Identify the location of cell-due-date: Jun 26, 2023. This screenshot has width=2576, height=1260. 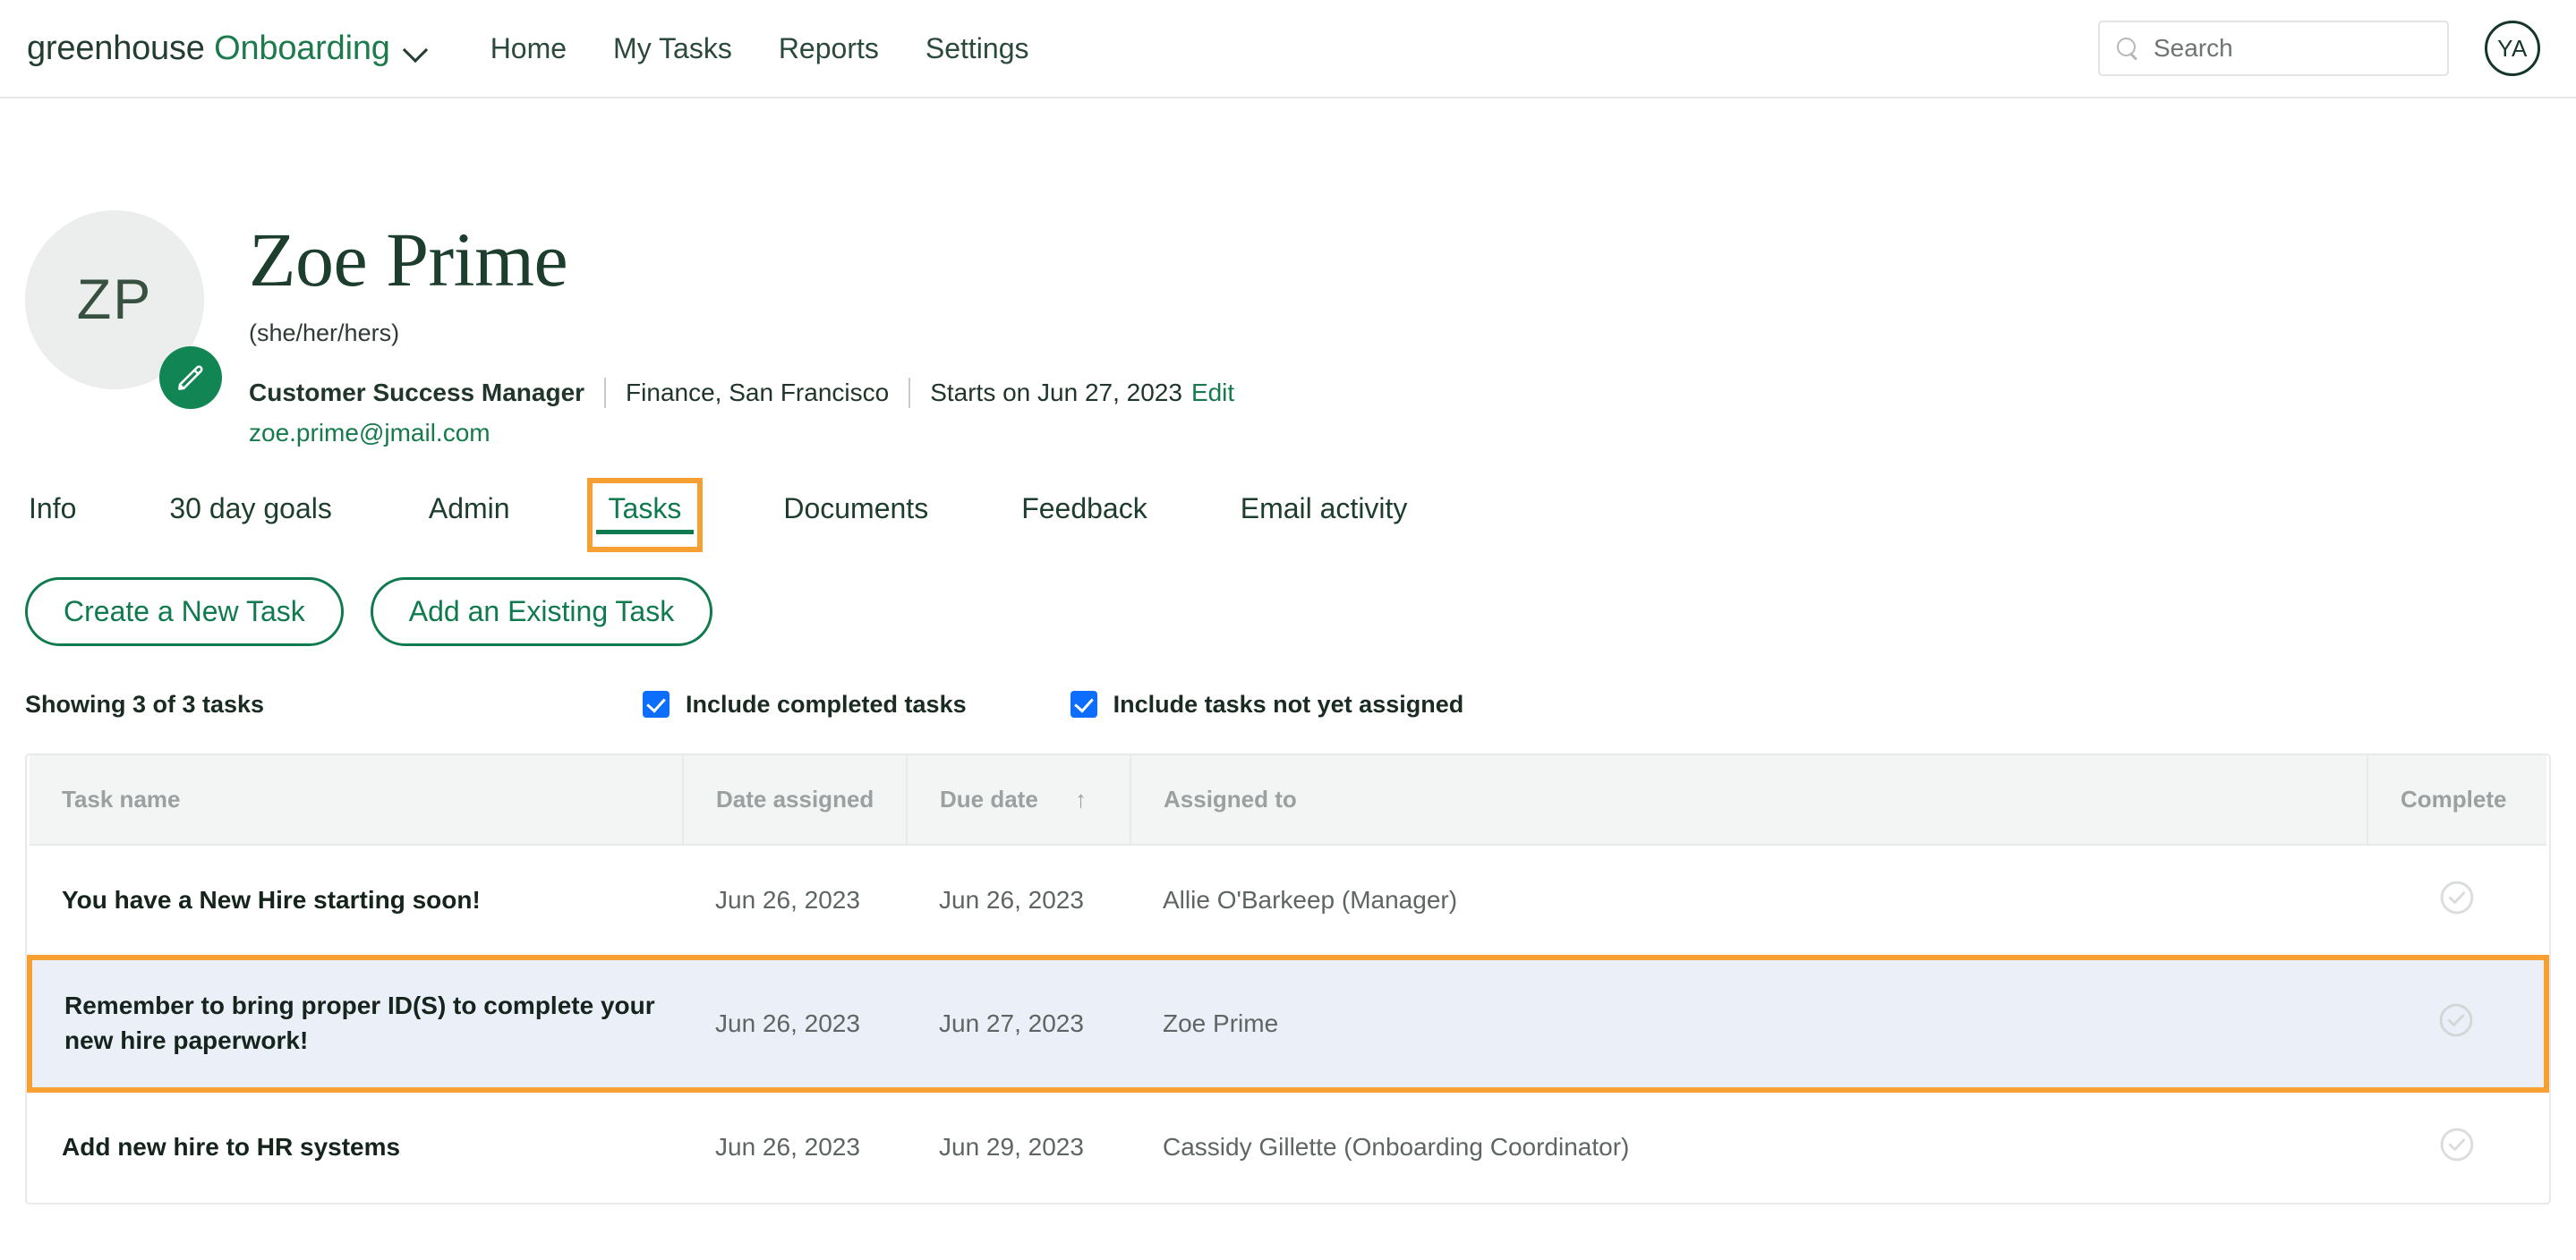
(1018, 901).